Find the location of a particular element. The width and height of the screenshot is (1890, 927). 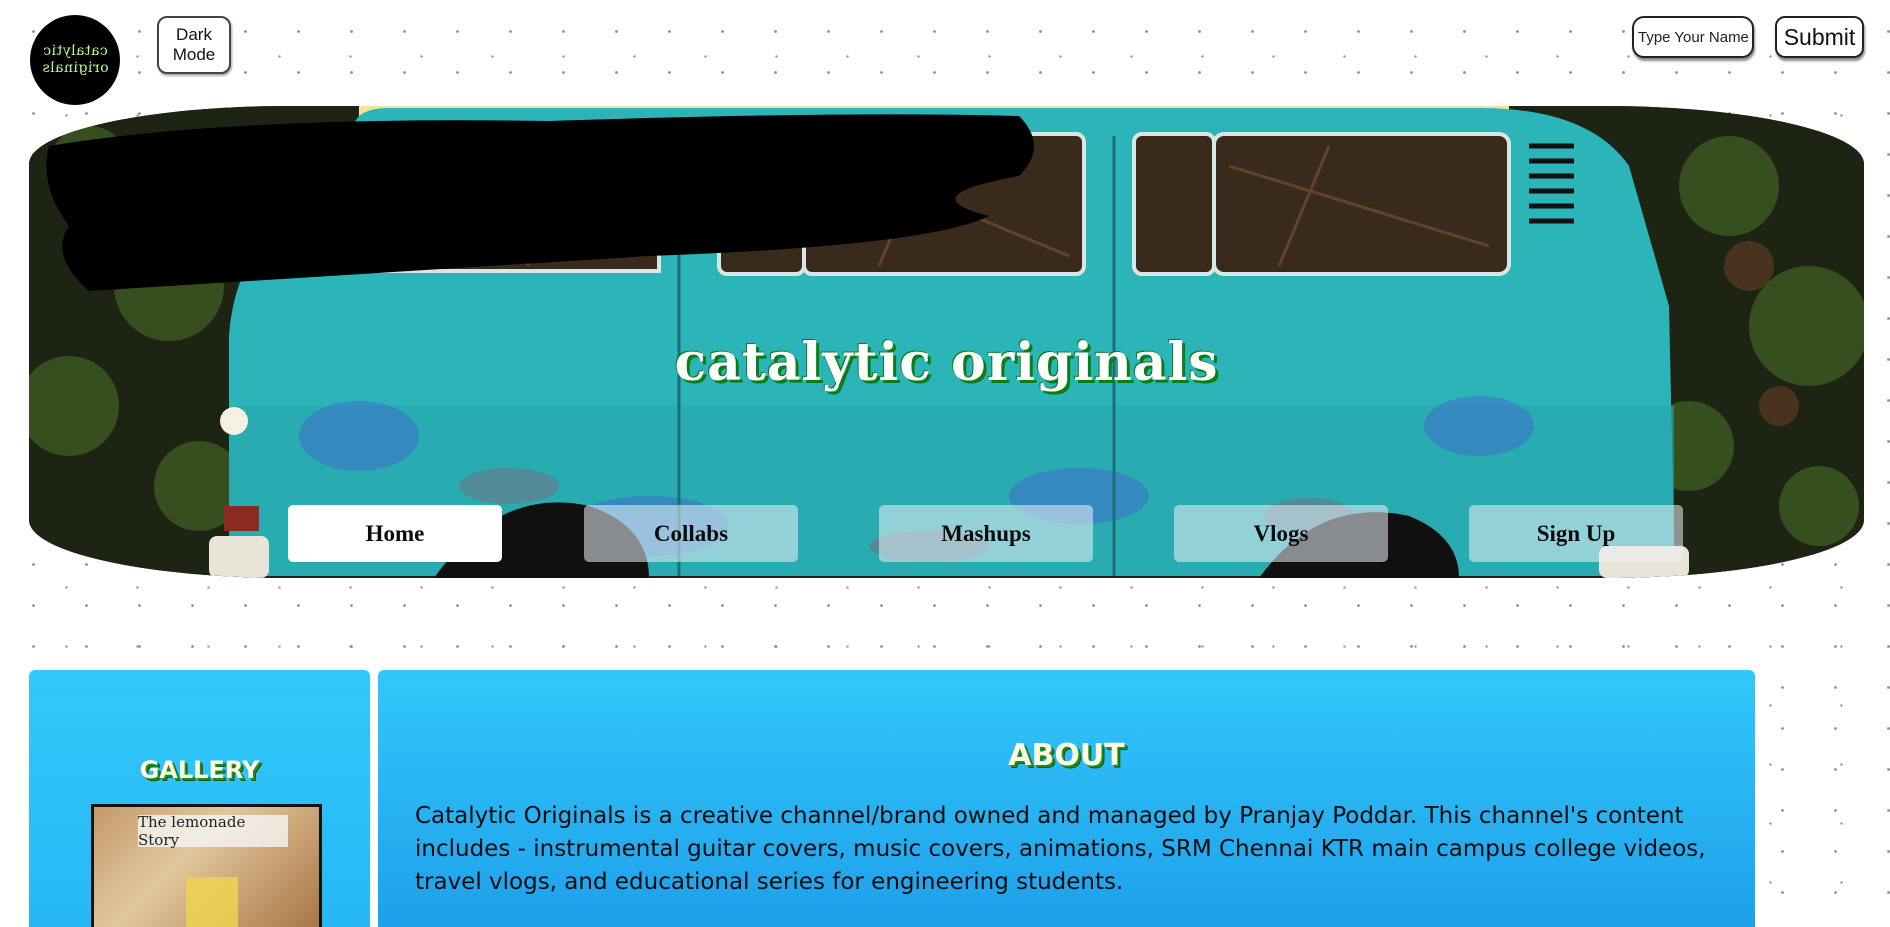

nav-collabs: Collabs is located at coordinates (691, 533).